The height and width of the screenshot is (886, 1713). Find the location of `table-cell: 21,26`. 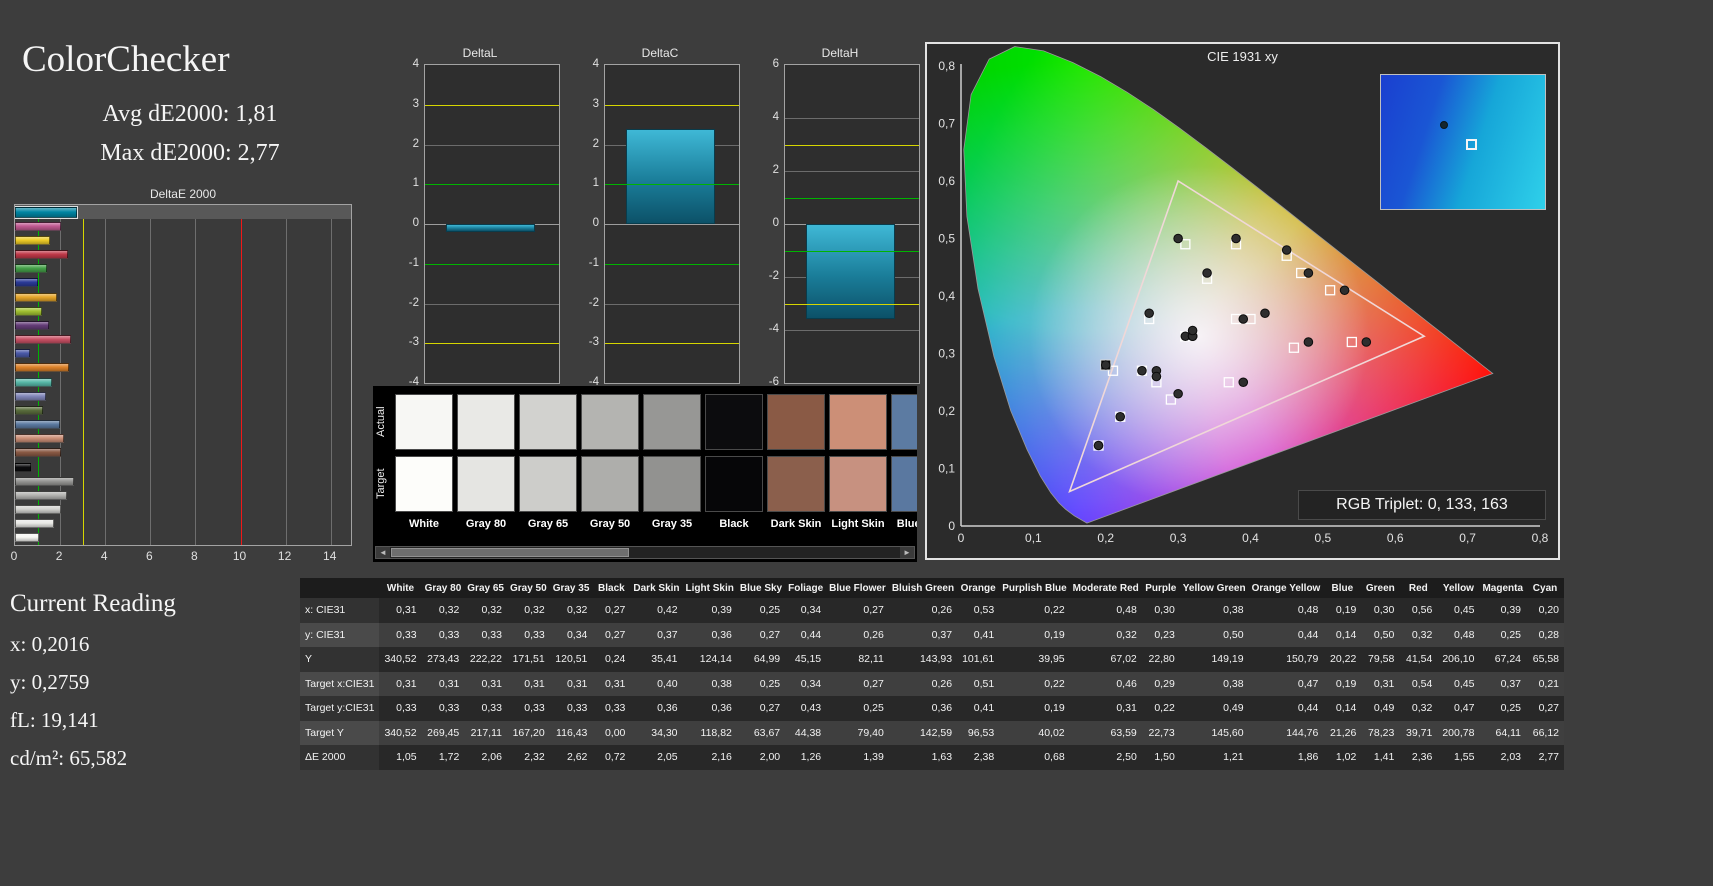

table-cell: 21,26 is located at coordinates (1342, 732).